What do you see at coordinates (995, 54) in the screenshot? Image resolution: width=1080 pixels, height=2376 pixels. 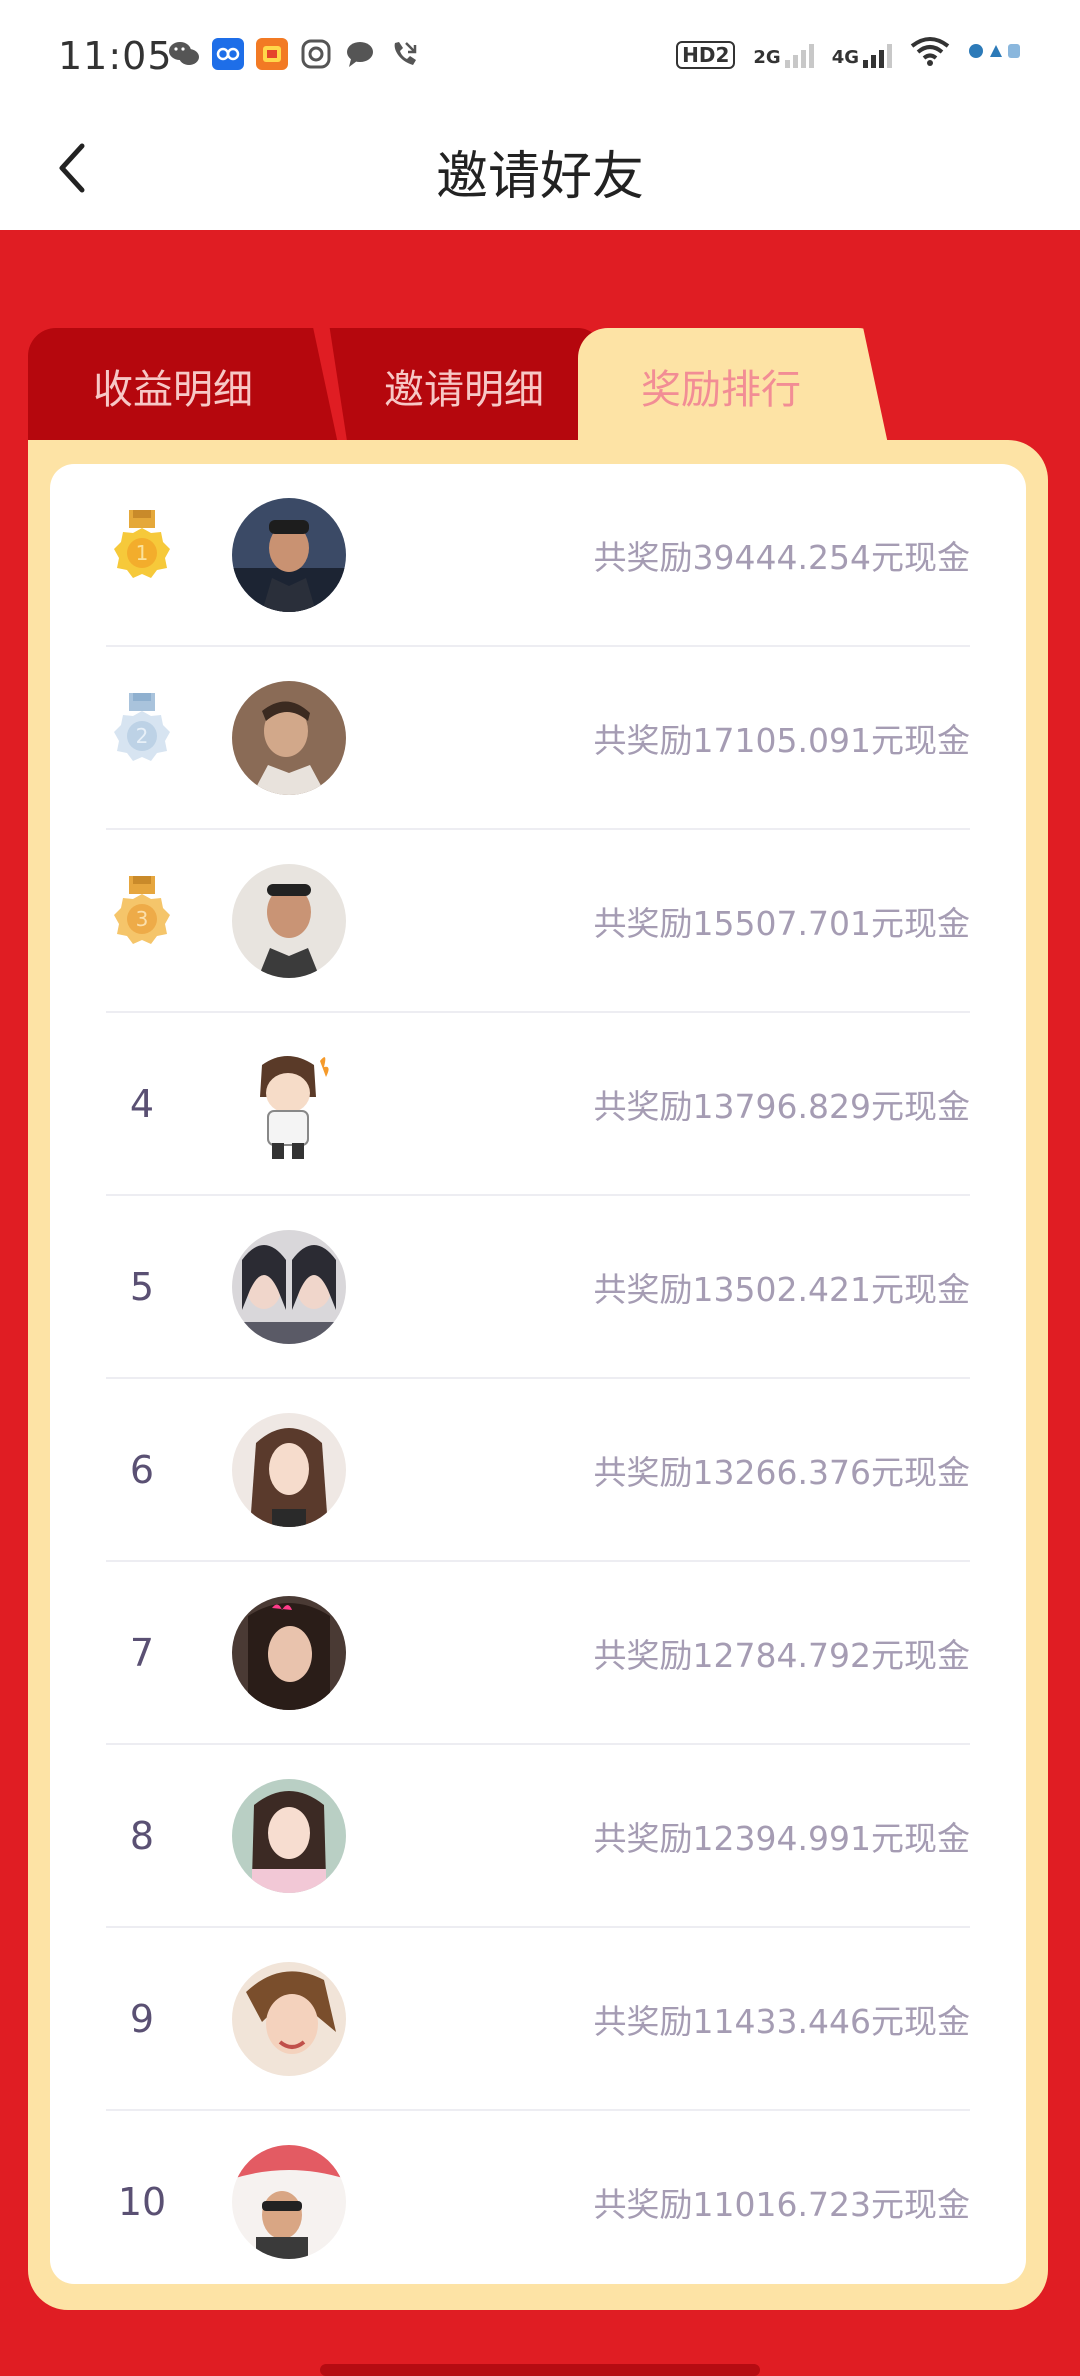 I see `battery-icon` at bounding box center [995, 54].